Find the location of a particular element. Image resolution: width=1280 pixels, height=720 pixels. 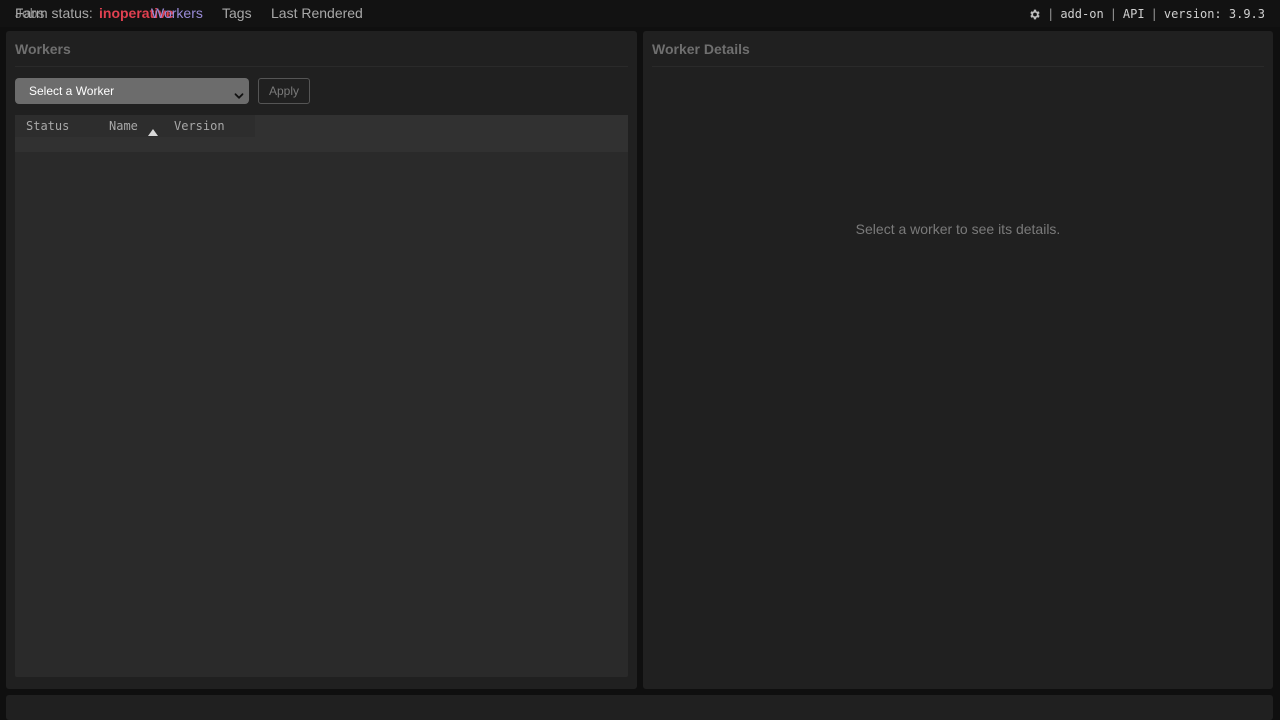

worker-select-value: Select a Worker is located at coordinates (72, 91).